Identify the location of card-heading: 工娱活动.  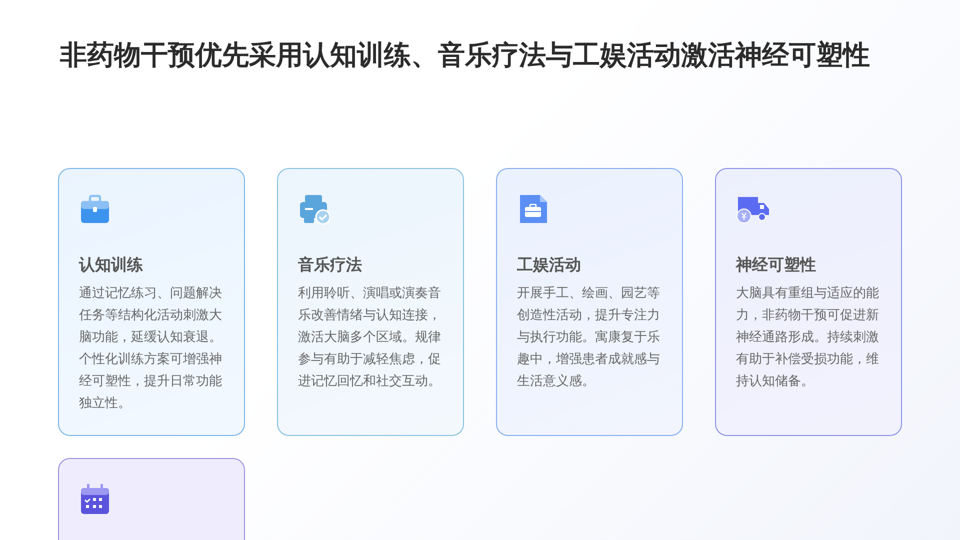
(549, 265).